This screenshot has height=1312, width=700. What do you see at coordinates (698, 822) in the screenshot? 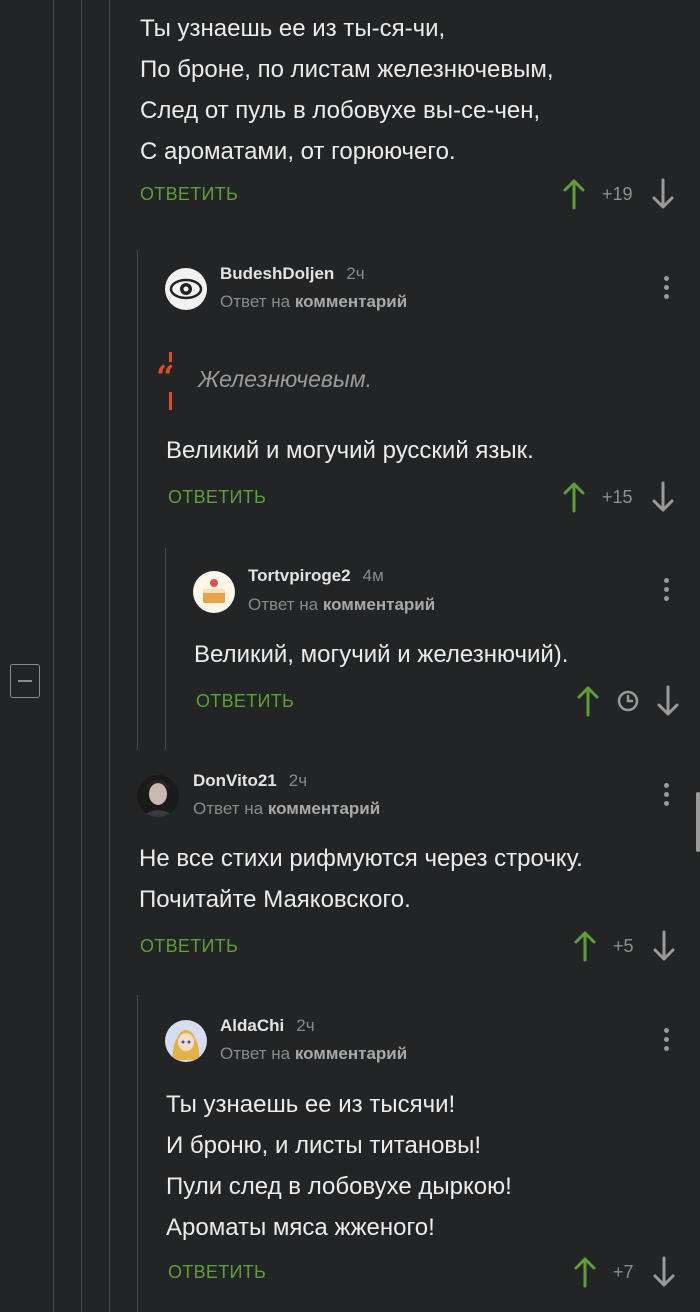
I see `scrollbar` at bounding box center [698, 822].